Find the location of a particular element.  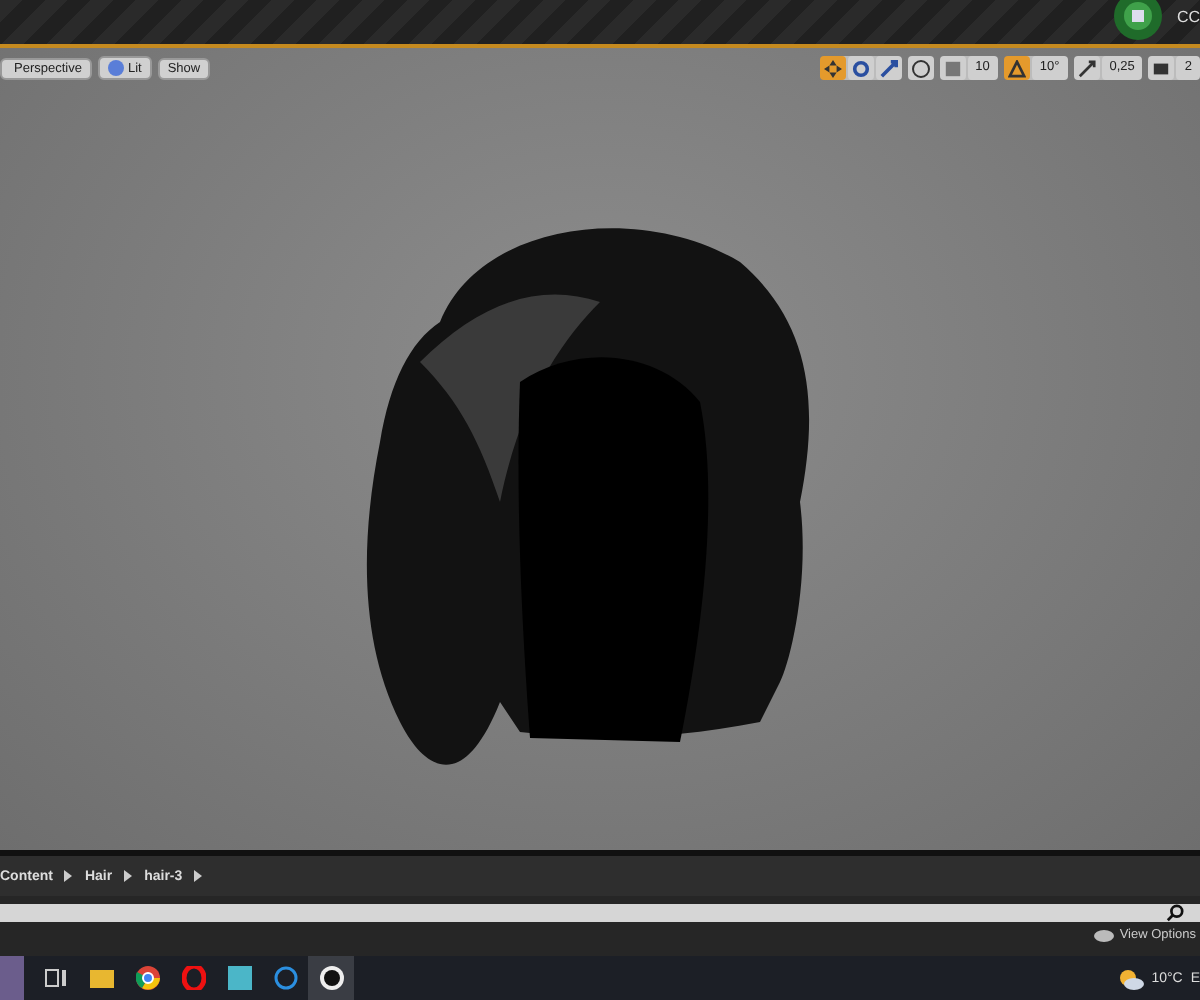

folder-icon is located at coordinates (101, 978).